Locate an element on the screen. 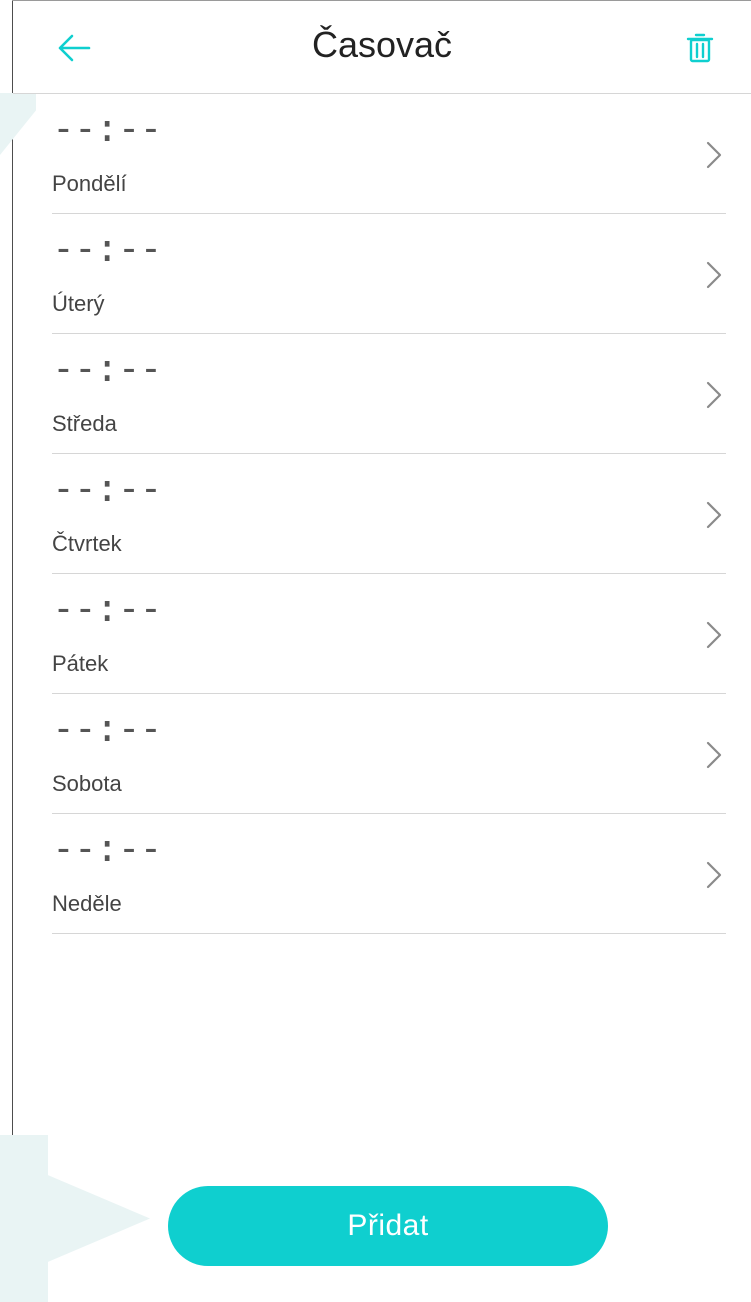 The height and width of the screenshot is (1302, 751). day-row-nedele: --:-- Neděle is located at coordinates (389, 874).